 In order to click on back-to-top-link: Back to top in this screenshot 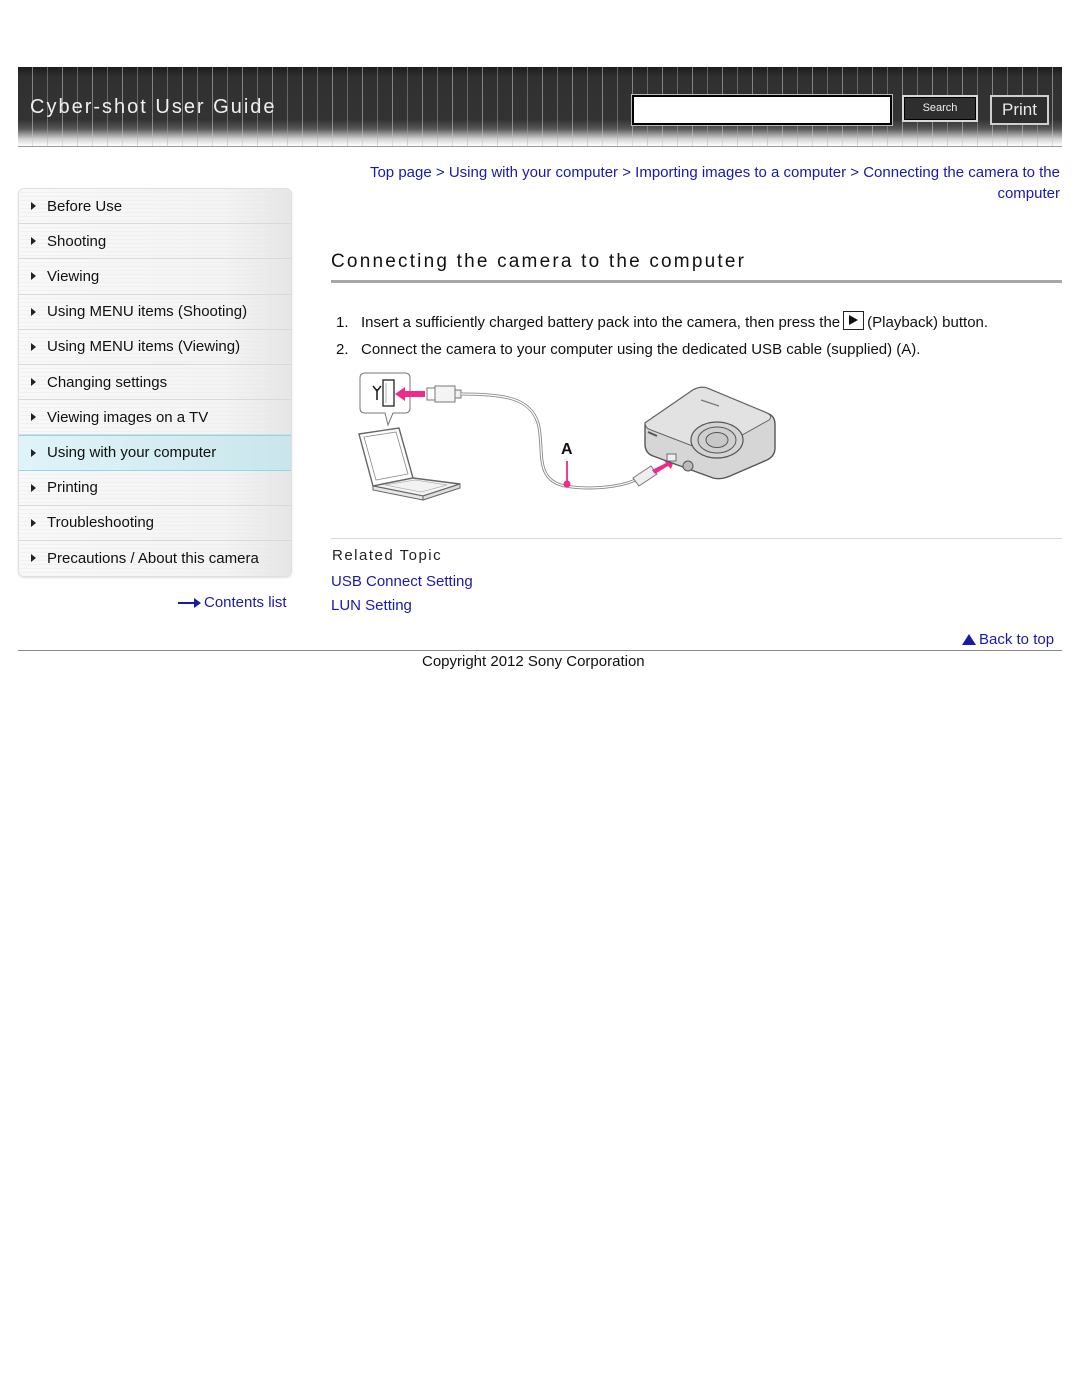, I will do `click(1008, 639)`.